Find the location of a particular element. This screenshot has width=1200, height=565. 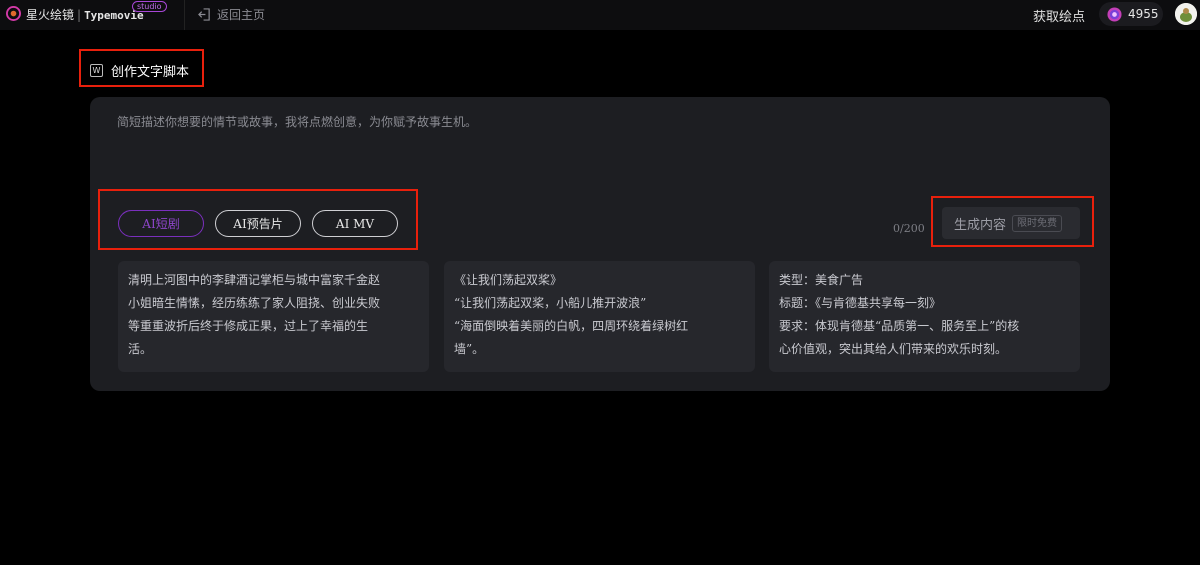

points-balance: 4955 is located at coordinates (1131, 14).